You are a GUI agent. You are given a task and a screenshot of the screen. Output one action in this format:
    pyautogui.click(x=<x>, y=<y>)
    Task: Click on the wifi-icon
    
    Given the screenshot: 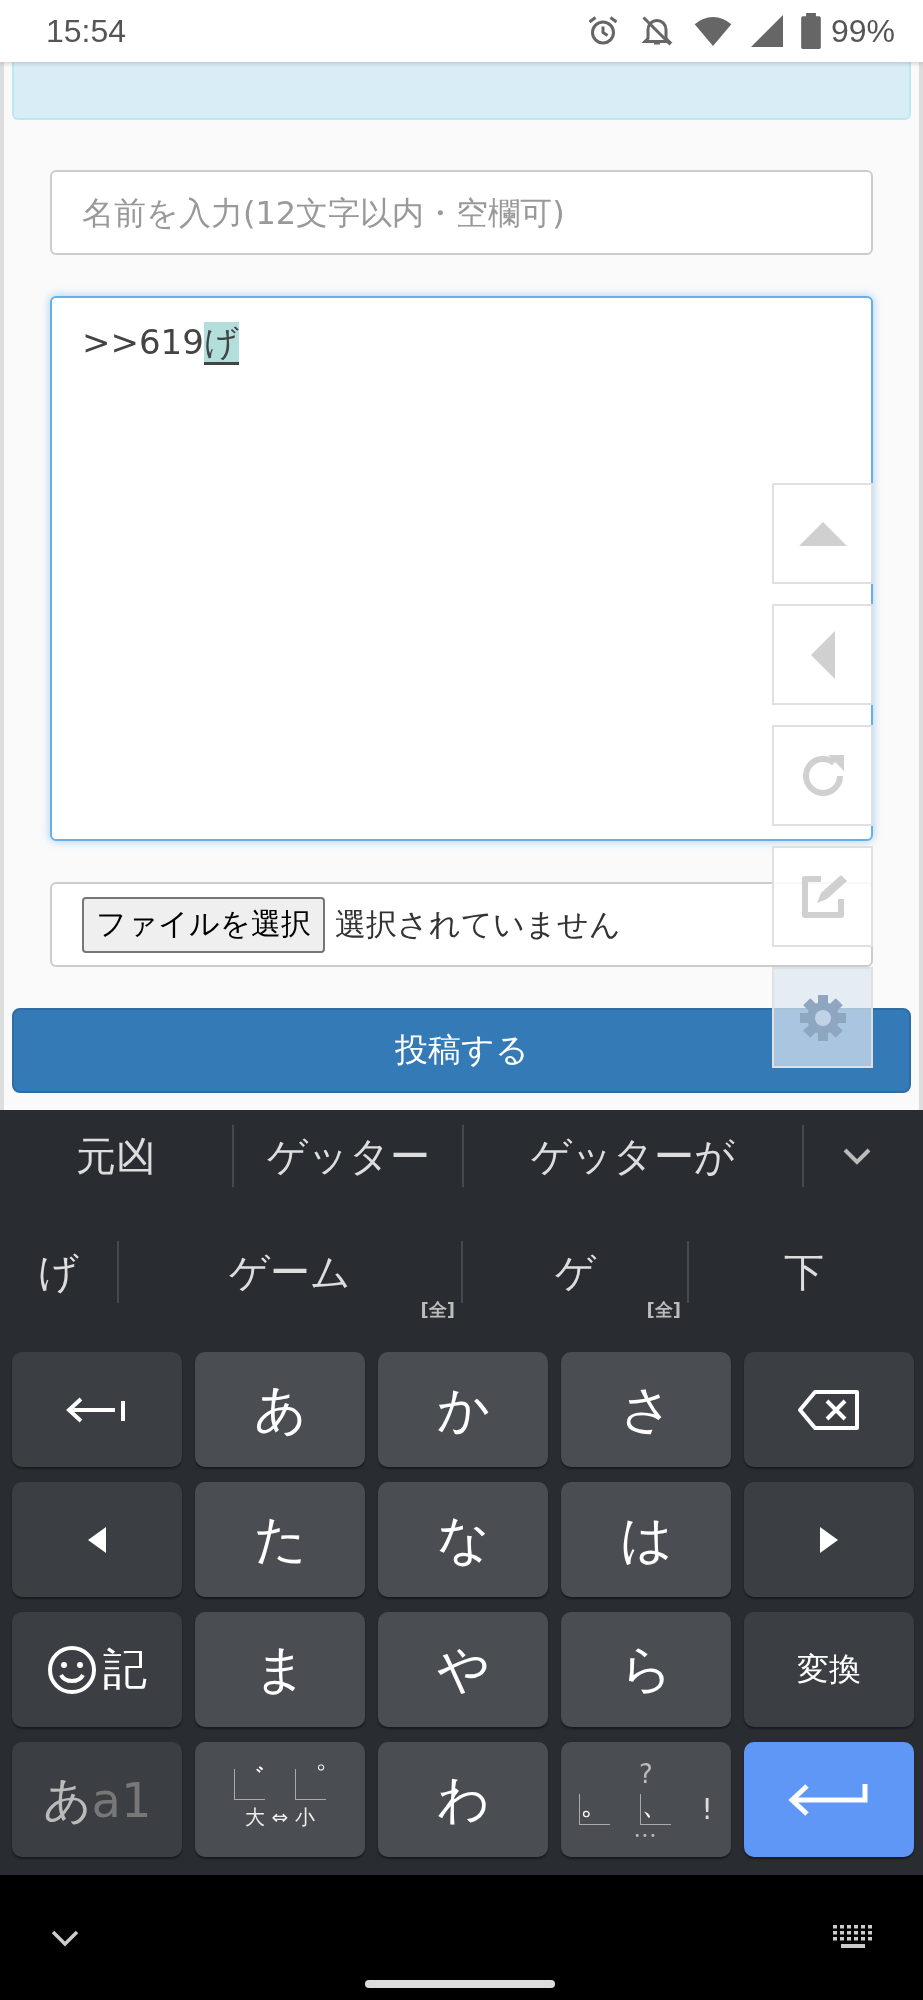 What is the action you would take?
    pyautogui.click(x=712, y=31)
    